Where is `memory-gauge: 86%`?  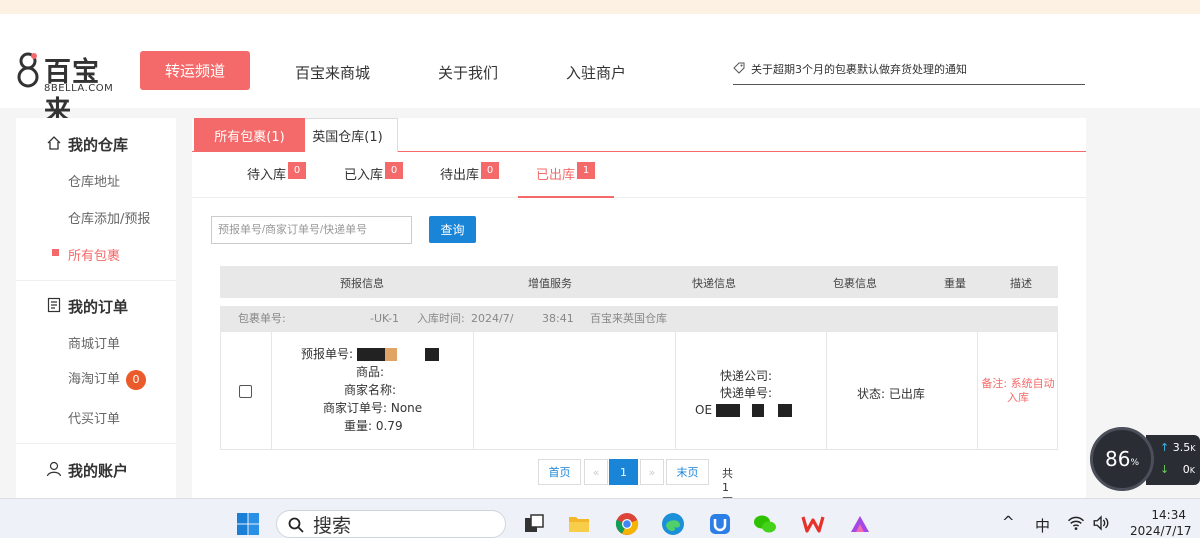
memory-gauge: 86% is located at coordinates (1122, 459).